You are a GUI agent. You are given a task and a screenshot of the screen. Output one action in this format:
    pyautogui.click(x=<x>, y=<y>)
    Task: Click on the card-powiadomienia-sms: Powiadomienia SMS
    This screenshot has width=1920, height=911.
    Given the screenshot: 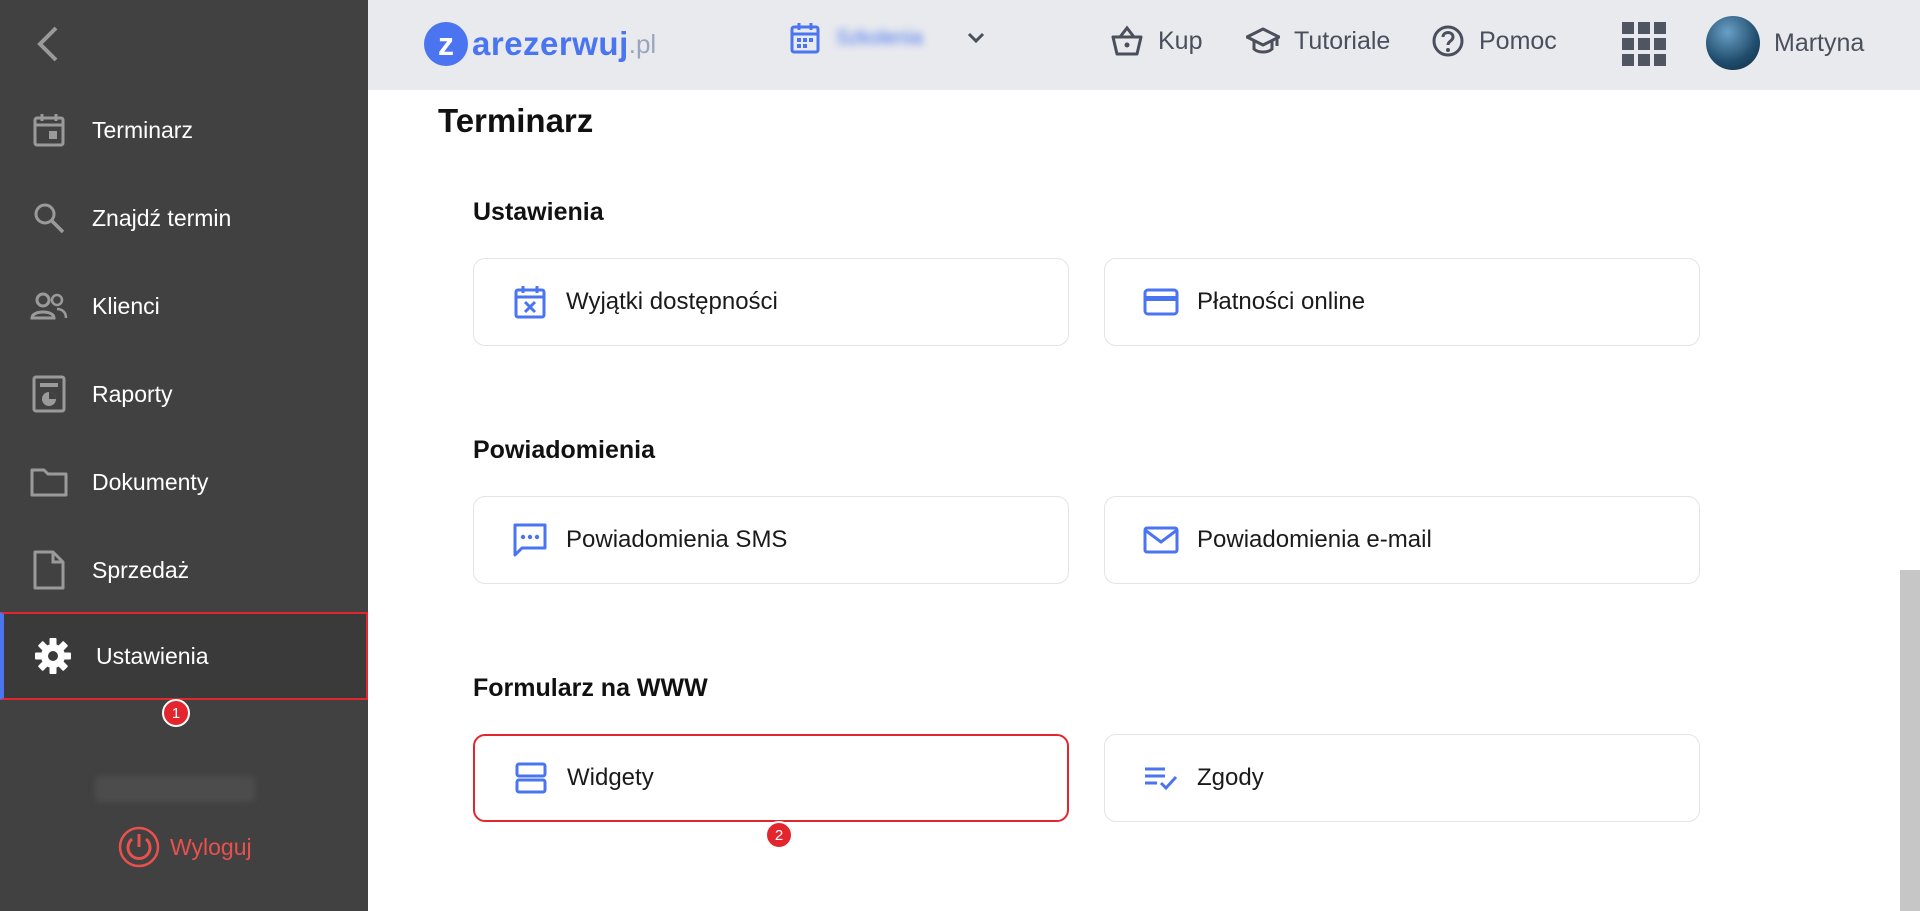 What is the action you would take?
    pyautogui.click(x=771, y=540)
    